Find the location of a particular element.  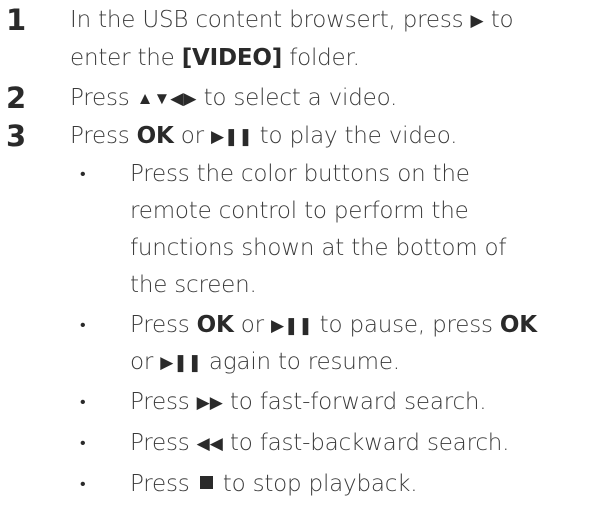

navigation-arrows-icon: ▲▼◀▶ is located at coordinates (166, 99).